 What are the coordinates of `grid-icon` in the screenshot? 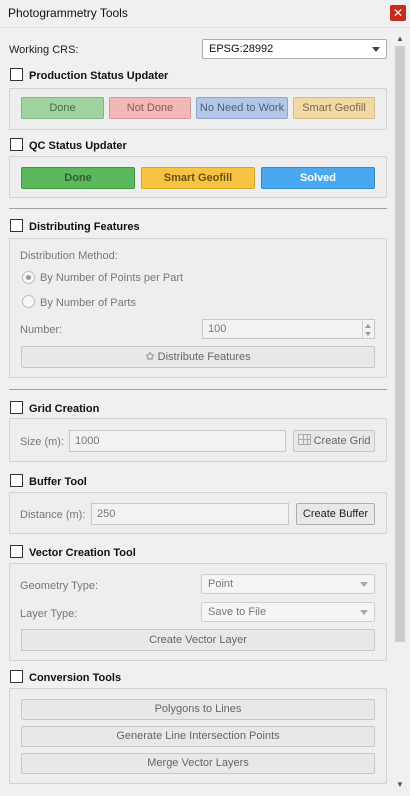 It's located at (304, 439).